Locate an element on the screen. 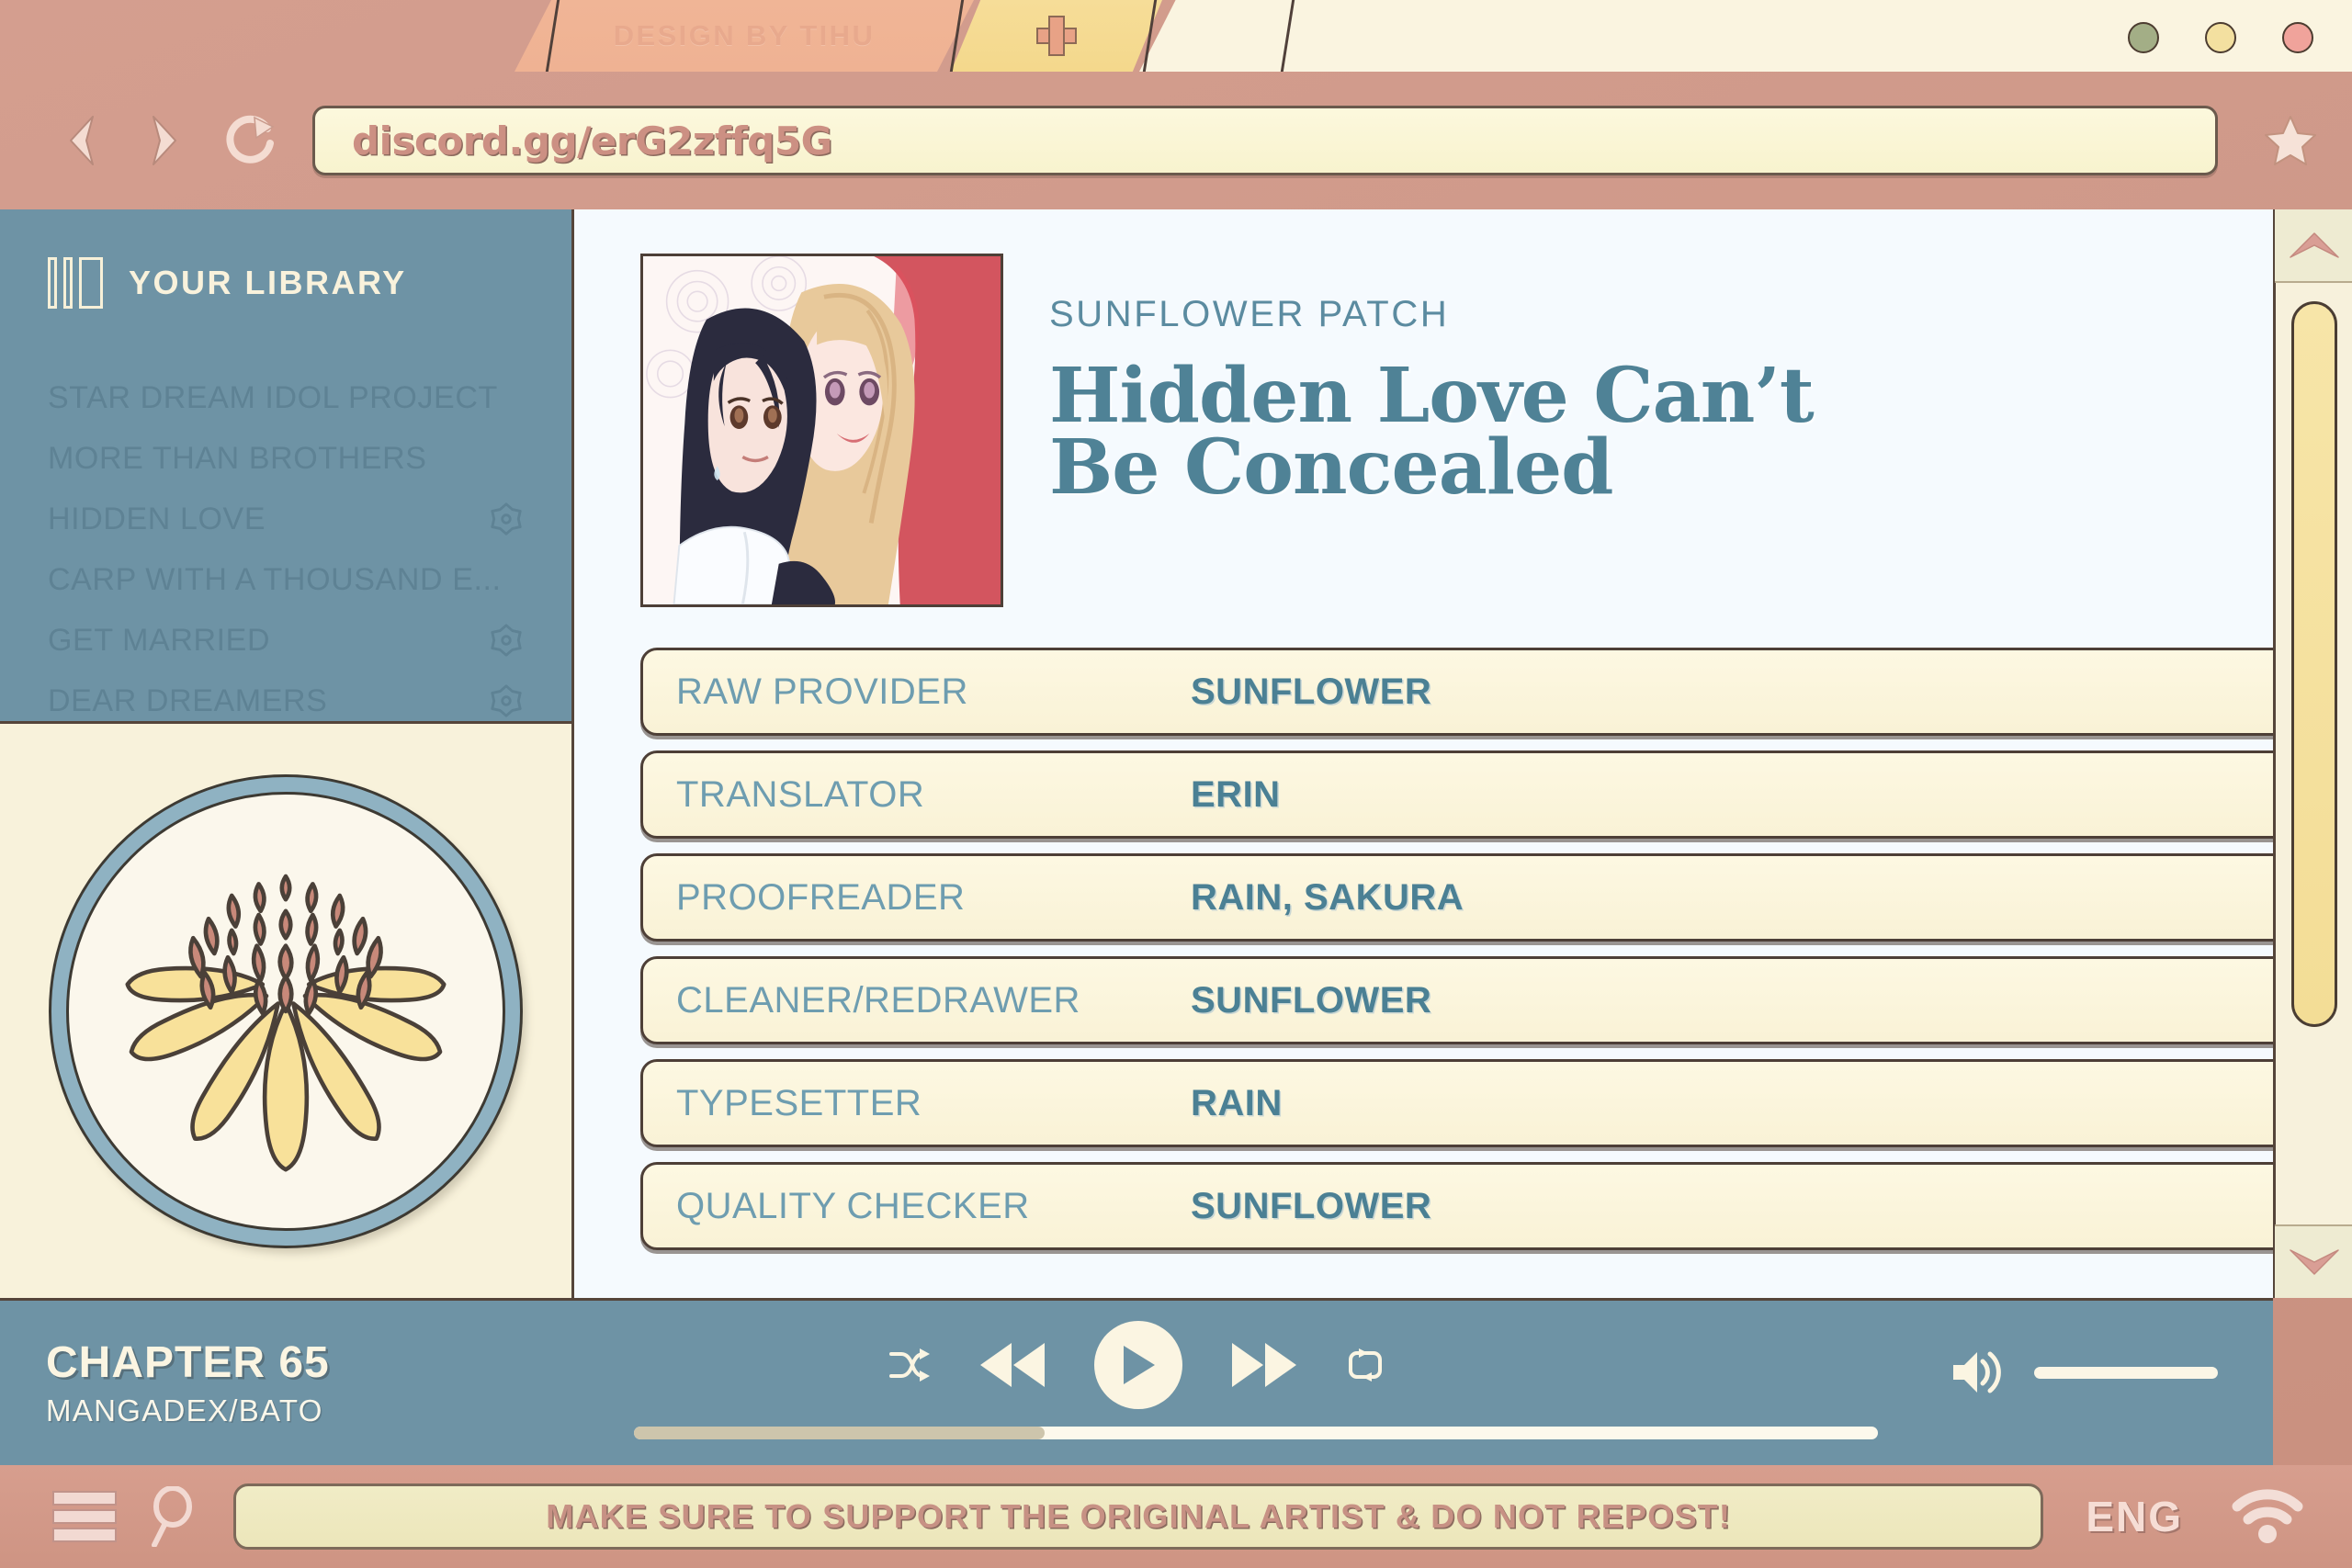 The height and width of the screenshot is (1568, 2352). credit-label: TRANSLATOR is located at coordinates (800, 794).